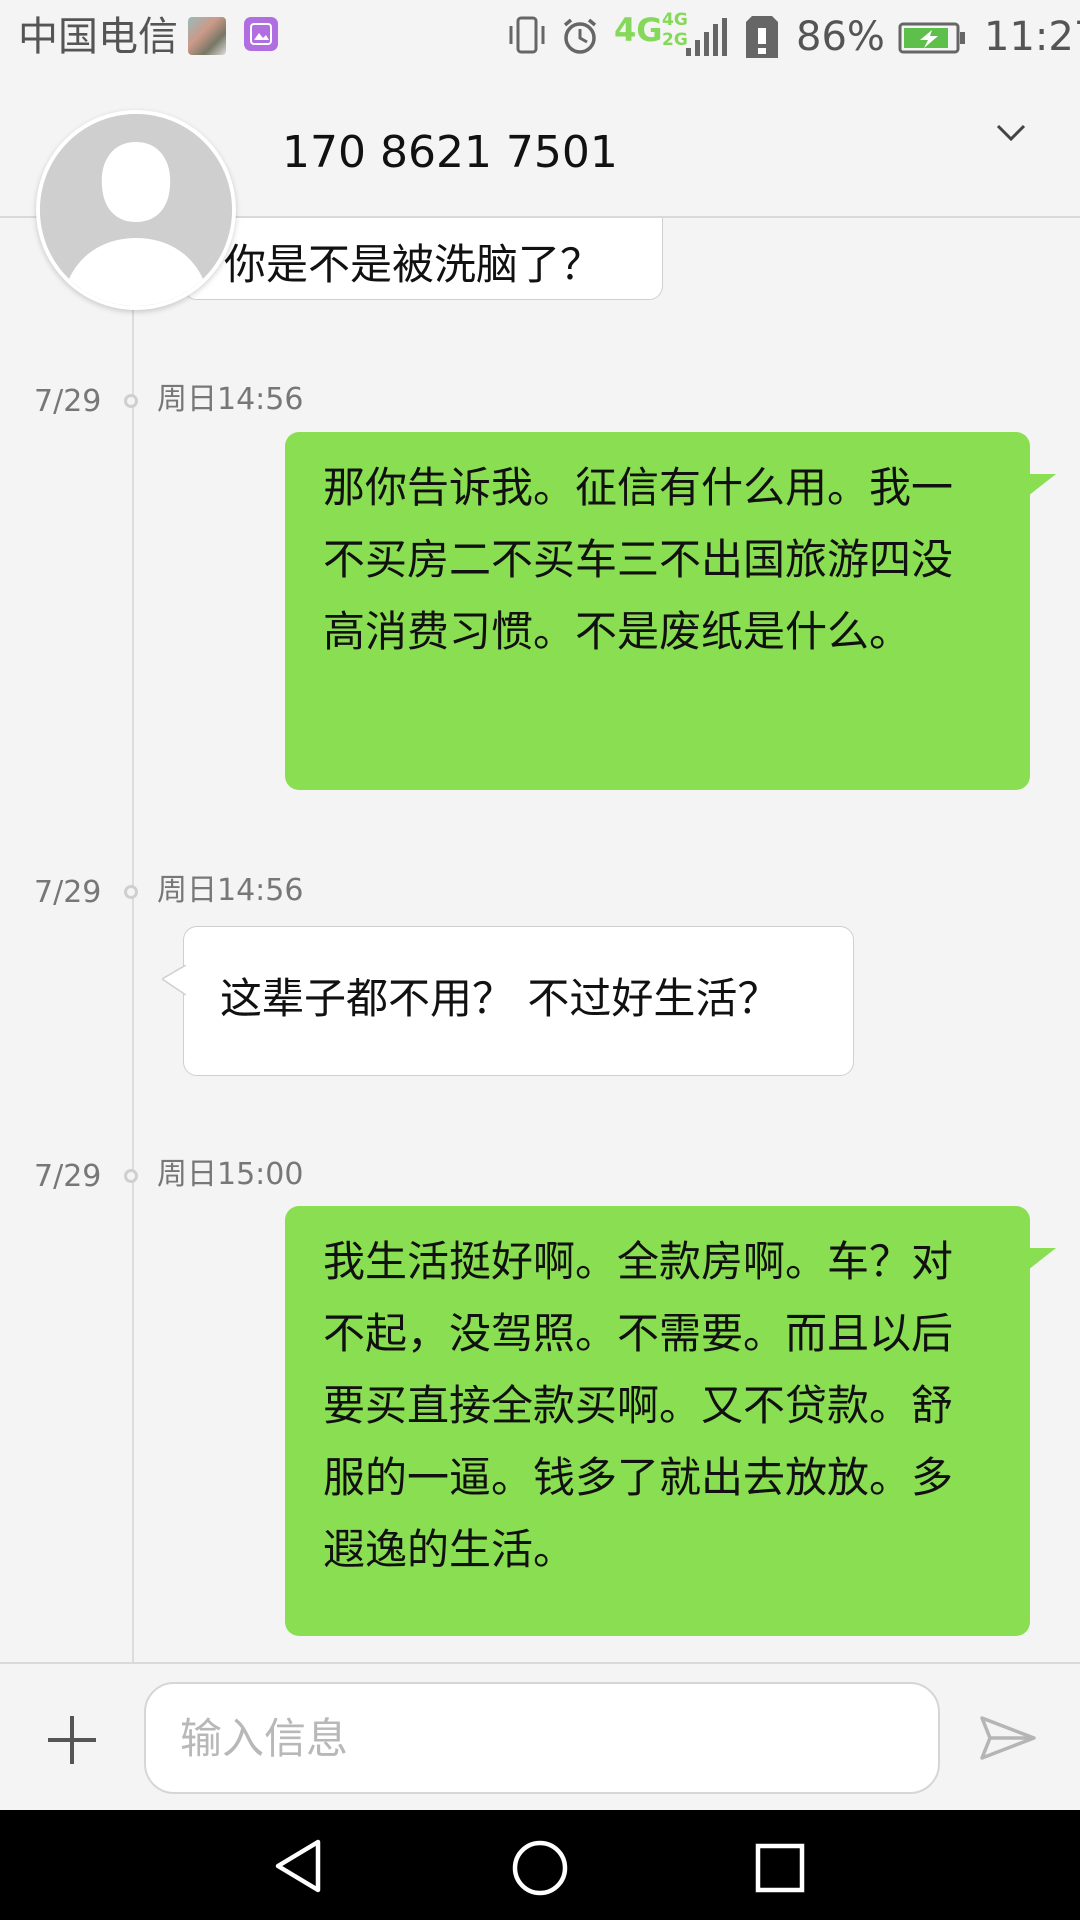 Image resolution: width=1080 pixels, height=1920 pixels. I want to click on photo-notification-icon, so click(207, 36).